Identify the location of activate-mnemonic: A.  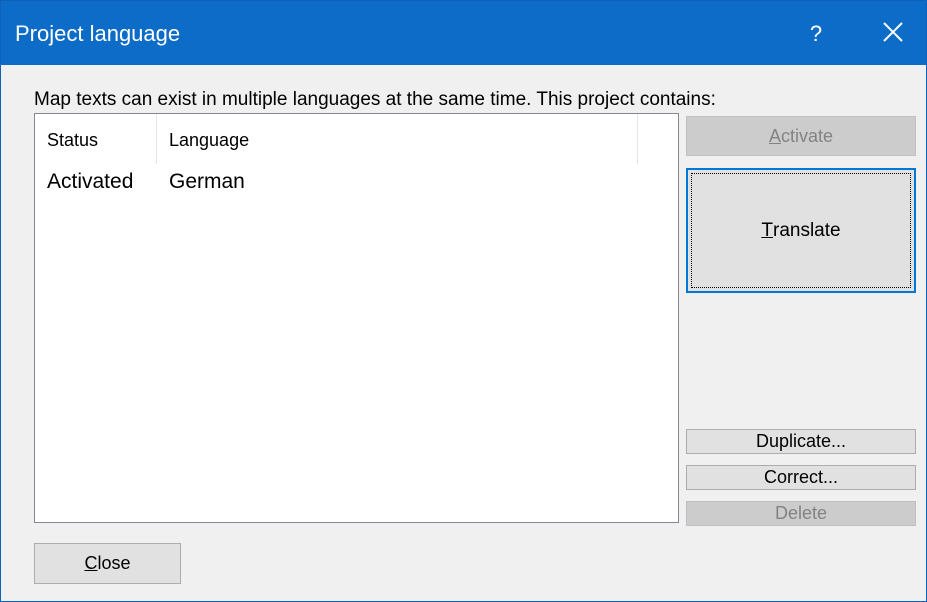
(774, 135).